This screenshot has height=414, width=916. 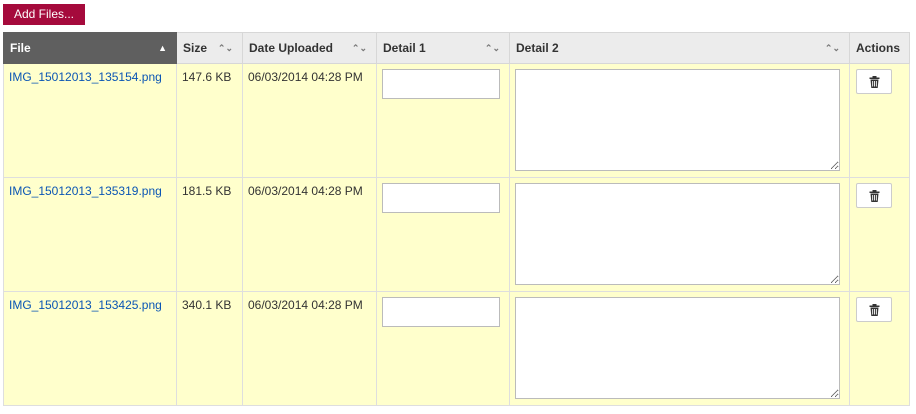 What do you see at coordinates (90, 234) in the screenshot?
I see `file-cell: IMG_15012013_135319.png` at bounding box center [90, 234].